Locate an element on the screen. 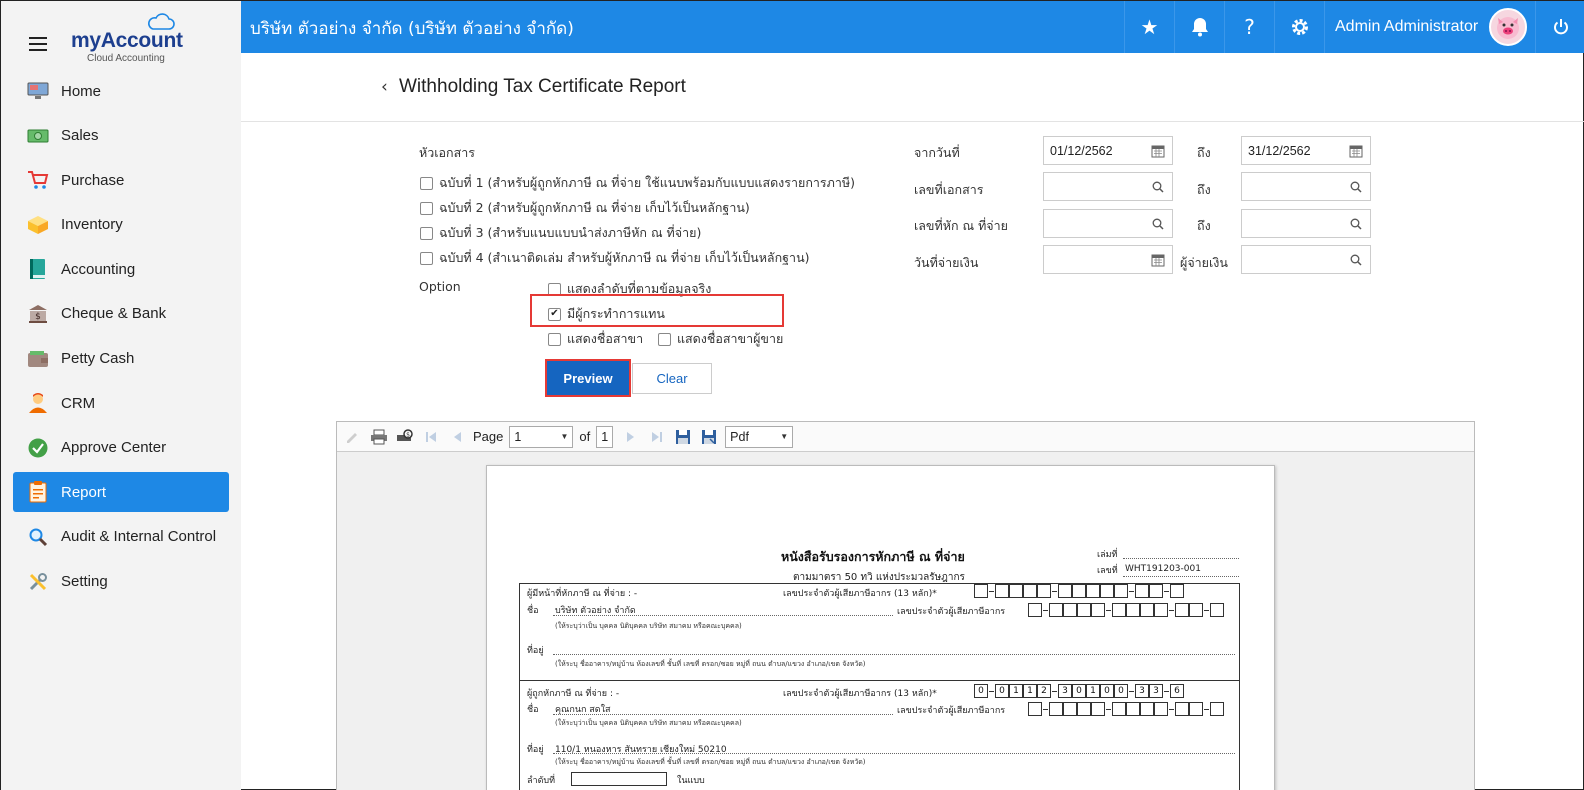 The height and width of the screenshot is (790, 1584). sidebar-item-accounting: Accounting is located at coordinates (121, 269).